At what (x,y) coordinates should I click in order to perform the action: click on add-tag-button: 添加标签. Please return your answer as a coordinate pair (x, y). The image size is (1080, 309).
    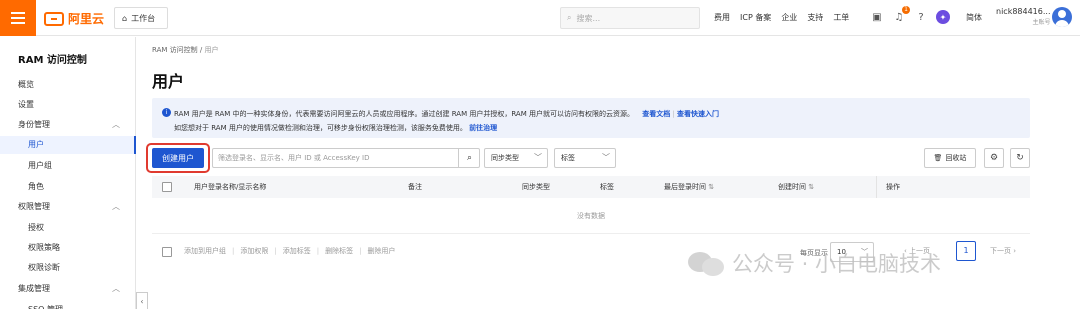
    Looking at the image, I should click on (297, 251).